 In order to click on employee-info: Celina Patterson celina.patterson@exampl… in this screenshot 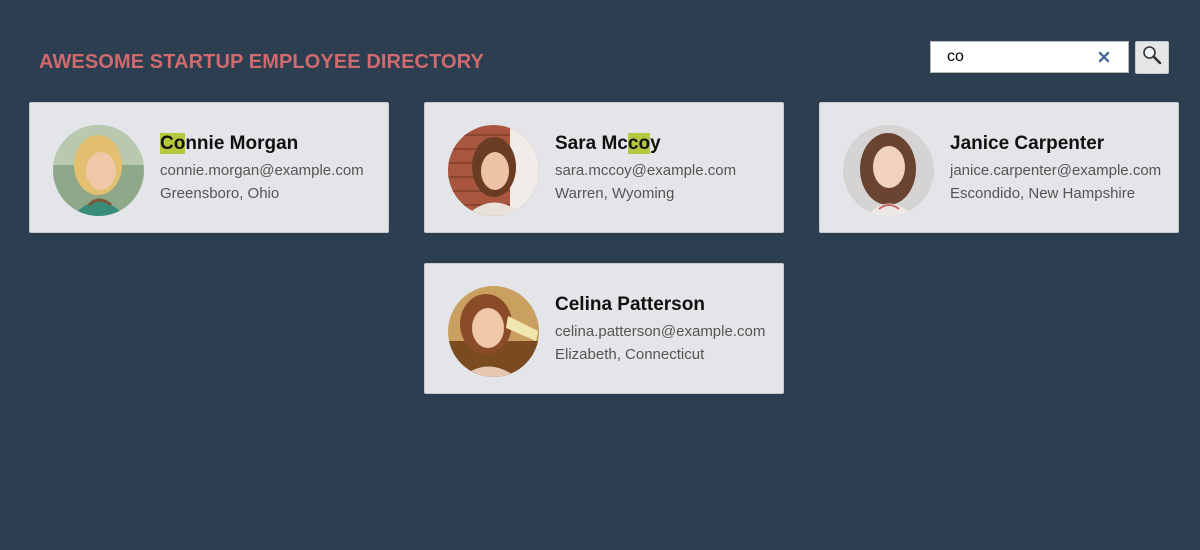, I will do `click(660, 328)`.